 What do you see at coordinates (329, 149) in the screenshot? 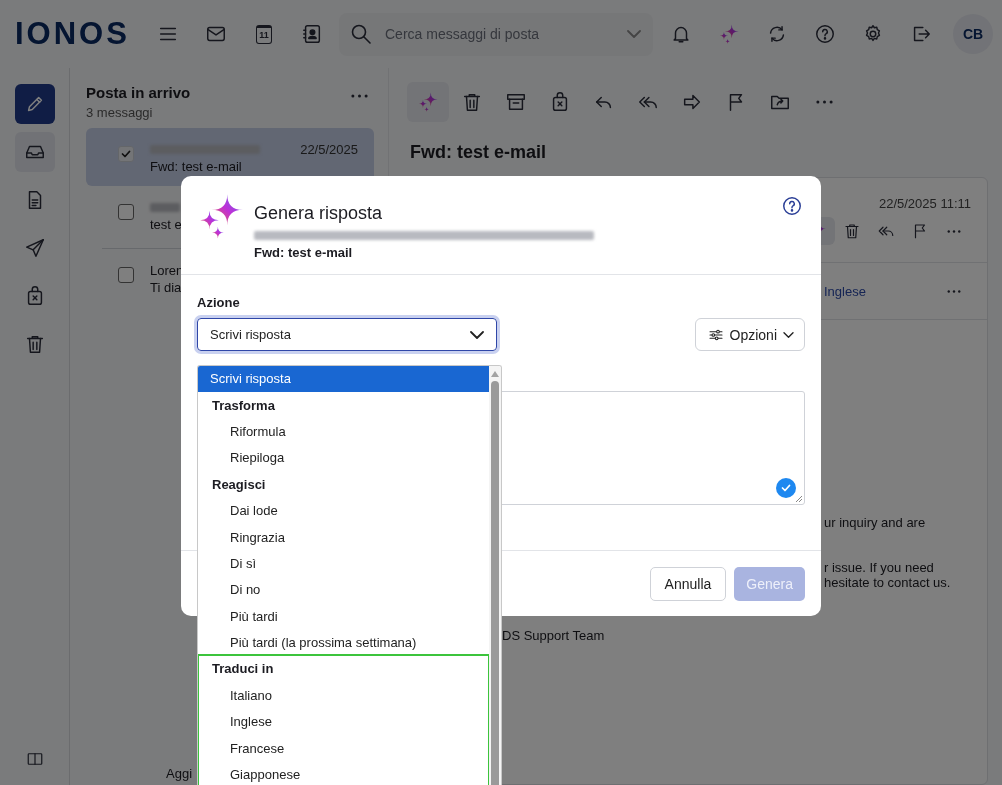
I see `message-date: 22/5/2025` at bounding box center [329, 149].